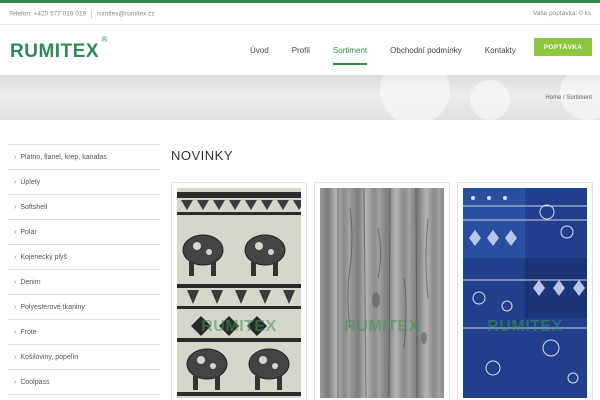  I want to click on nav-item-sortiment: Sortiment, so click(350, 50).